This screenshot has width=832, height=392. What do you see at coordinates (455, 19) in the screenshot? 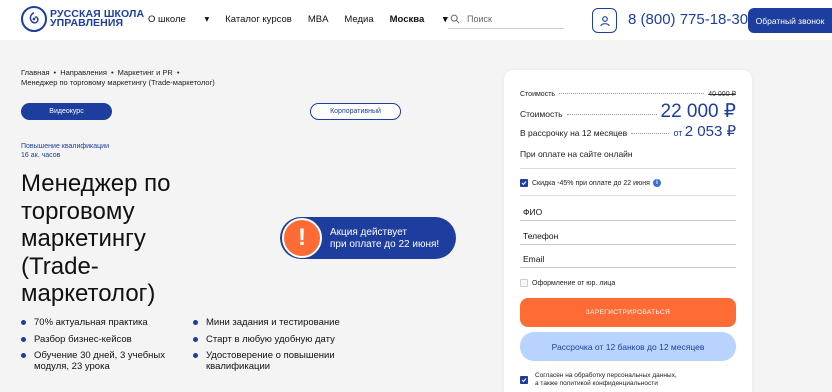
I see `search-icon` at bounding box center [455, 19].